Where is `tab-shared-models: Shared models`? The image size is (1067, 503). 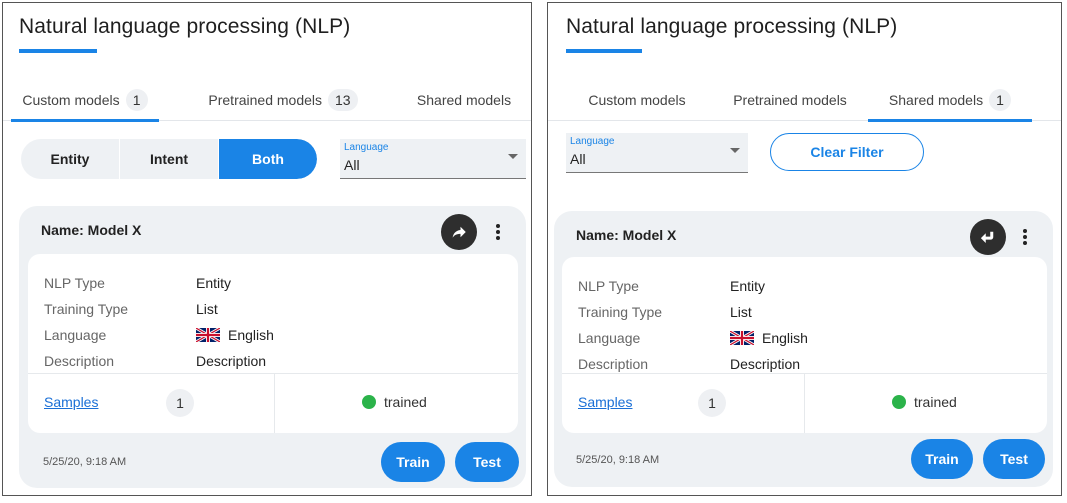
tab-shared-models: Shared models is located at coordinates (464, 100).